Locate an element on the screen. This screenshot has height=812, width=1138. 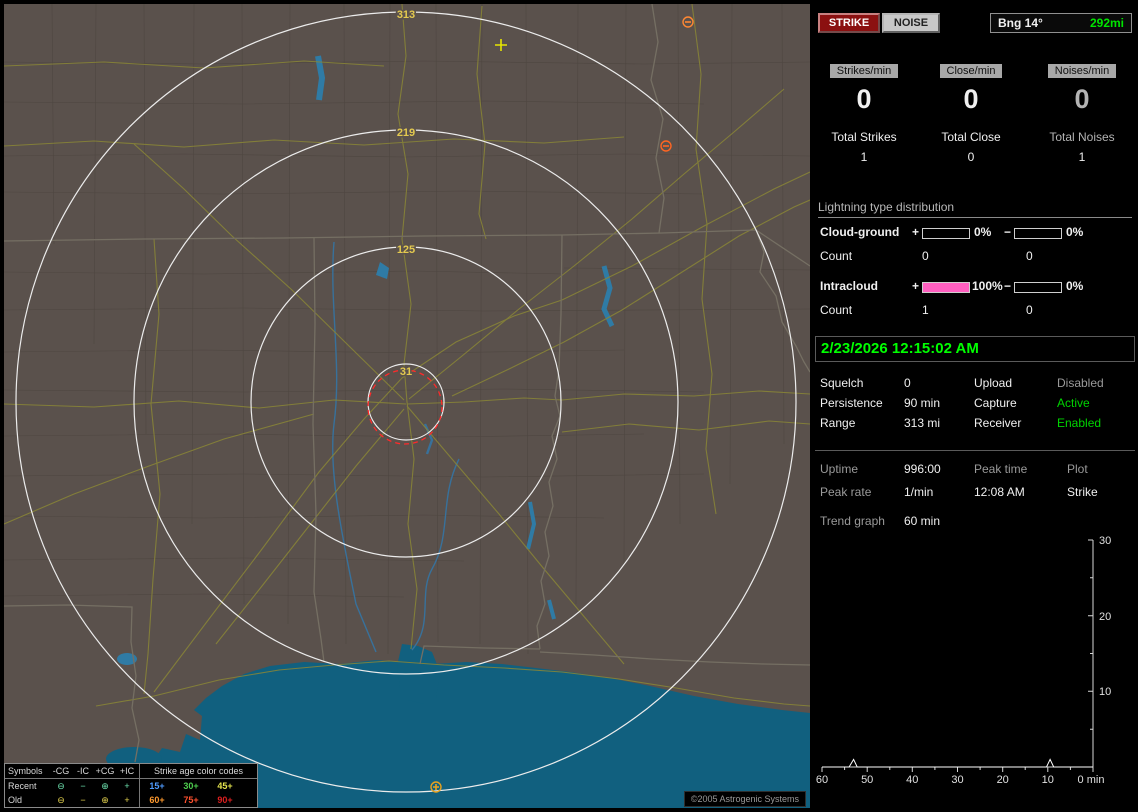
section-divider is located at coordinates (975, 450).